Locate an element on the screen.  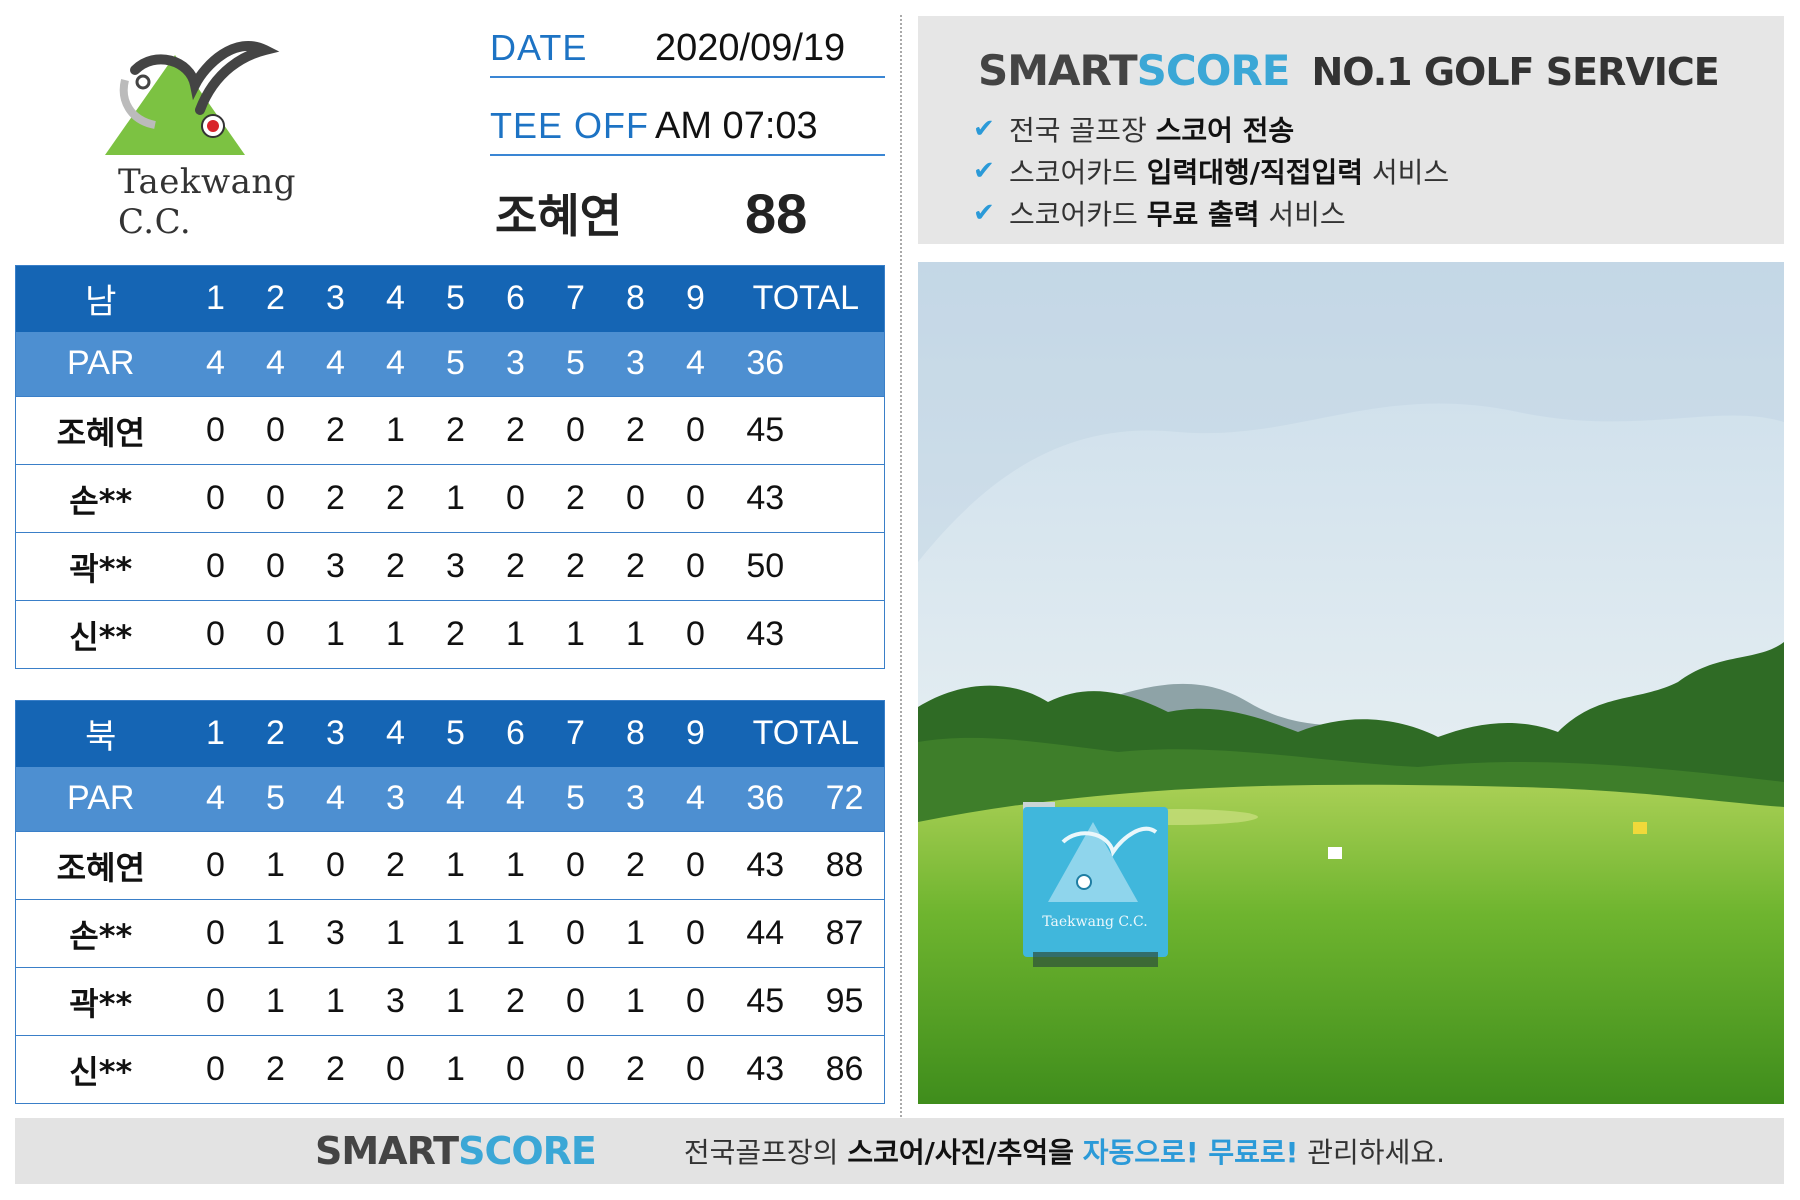
hole-number: 6 is located at coordinates (515, 733).